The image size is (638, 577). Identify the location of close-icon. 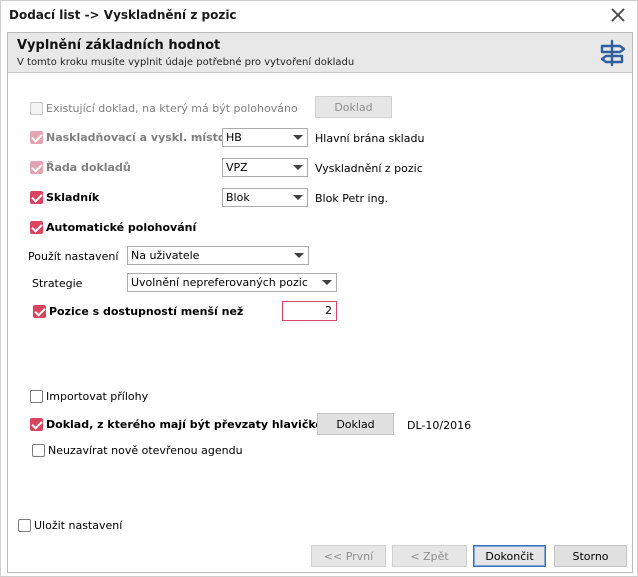
(618, 15).